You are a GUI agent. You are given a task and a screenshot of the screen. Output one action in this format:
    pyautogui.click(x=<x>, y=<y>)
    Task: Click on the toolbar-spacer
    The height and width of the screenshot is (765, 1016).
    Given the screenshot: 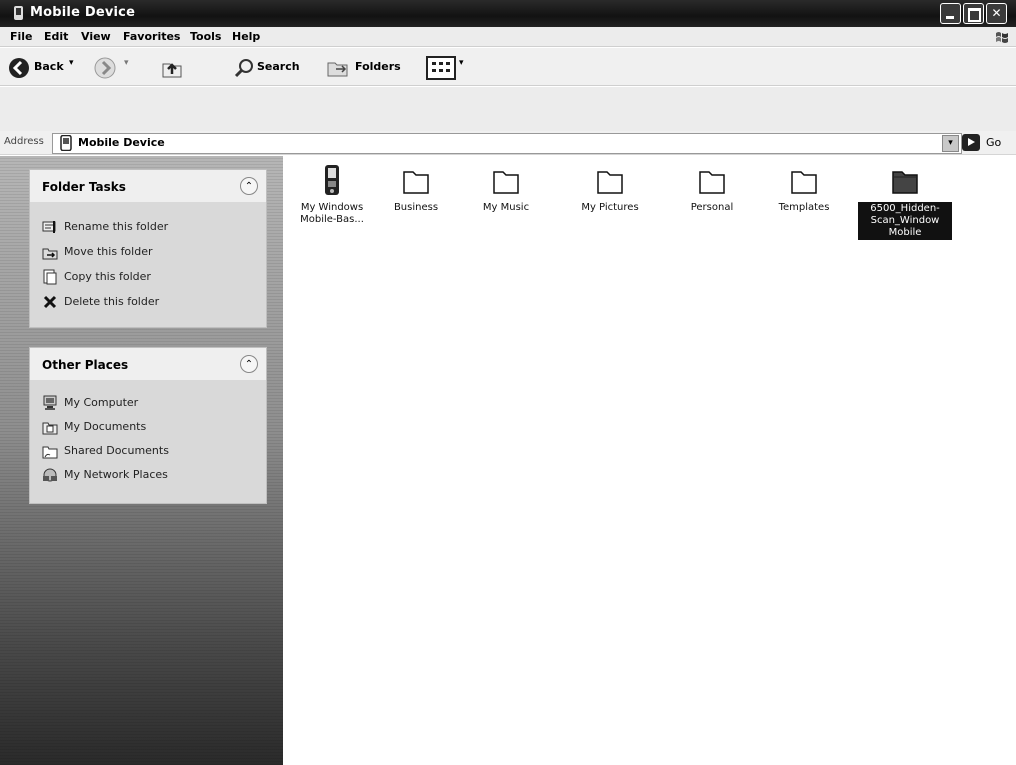 What is the action you would take?
    pyautogui.click(x=508, y=109)
    